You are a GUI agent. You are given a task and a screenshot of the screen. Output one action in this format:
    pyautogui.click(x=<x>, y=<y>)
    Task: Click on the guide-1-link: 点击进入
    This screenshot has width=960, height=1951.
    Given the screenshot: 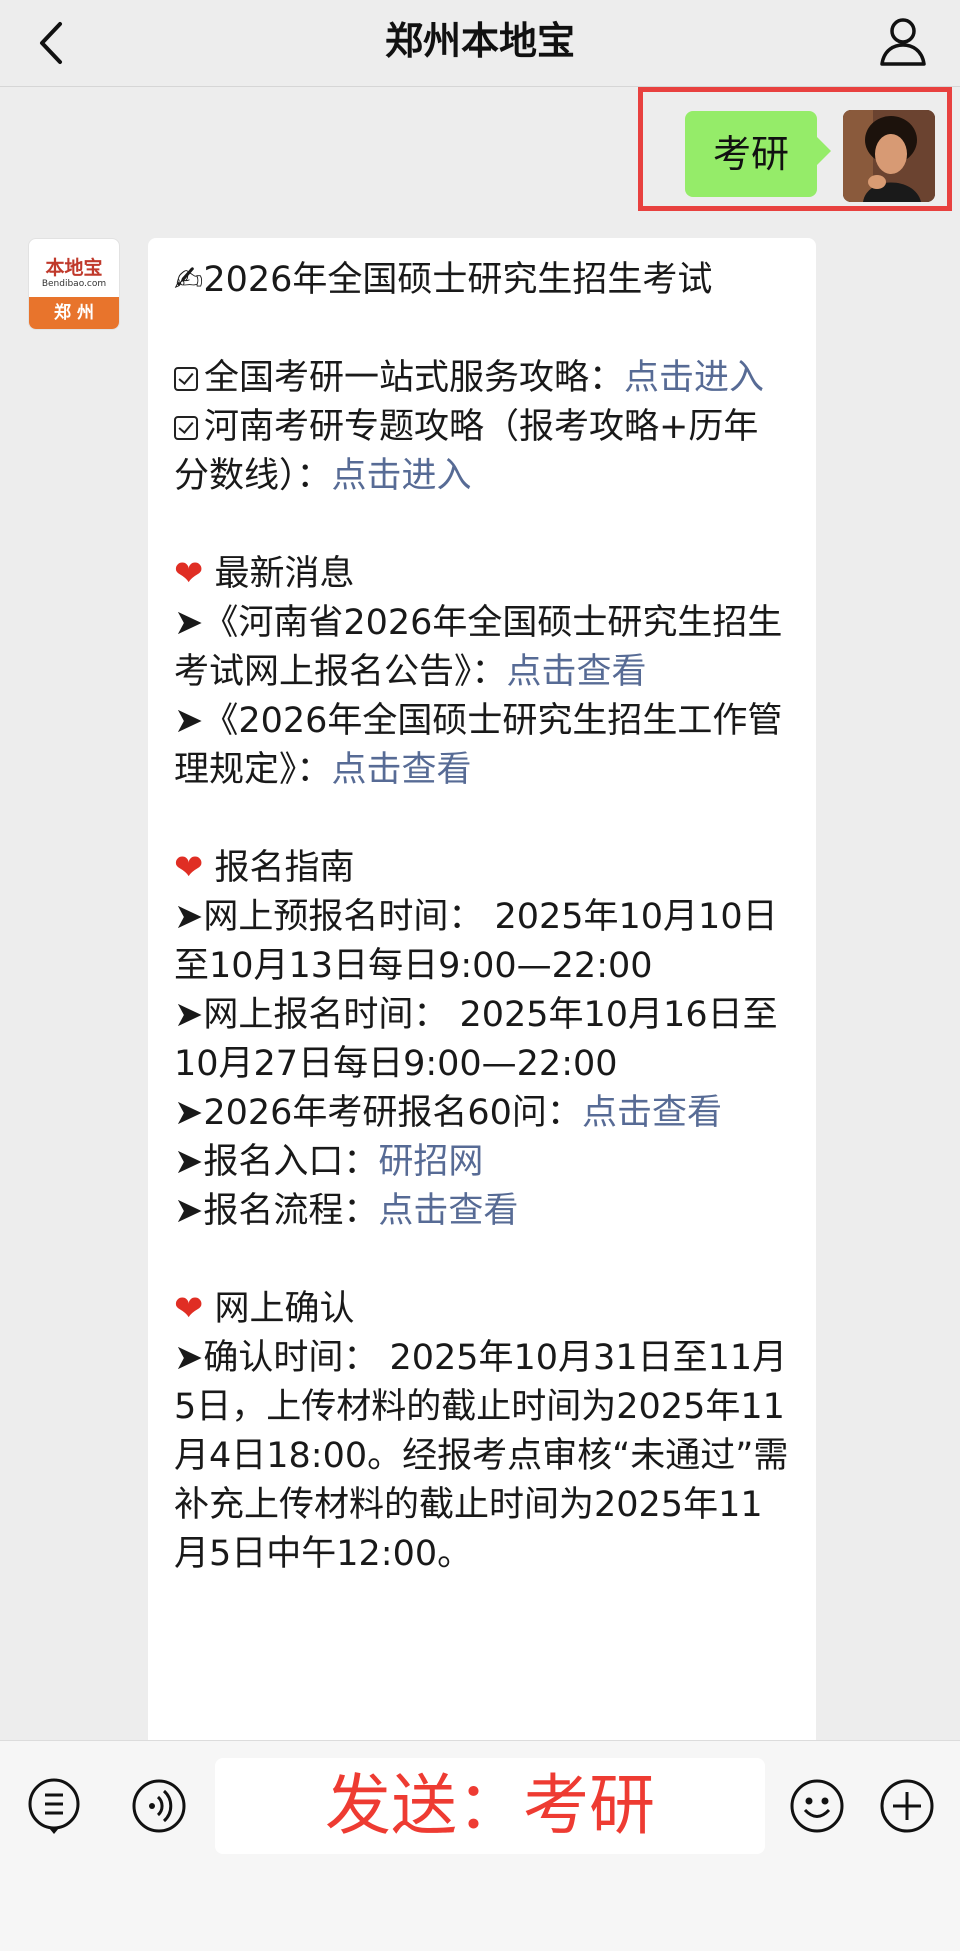 What is the action you would take?
    pyautogui.click(x=694, y=378)
    